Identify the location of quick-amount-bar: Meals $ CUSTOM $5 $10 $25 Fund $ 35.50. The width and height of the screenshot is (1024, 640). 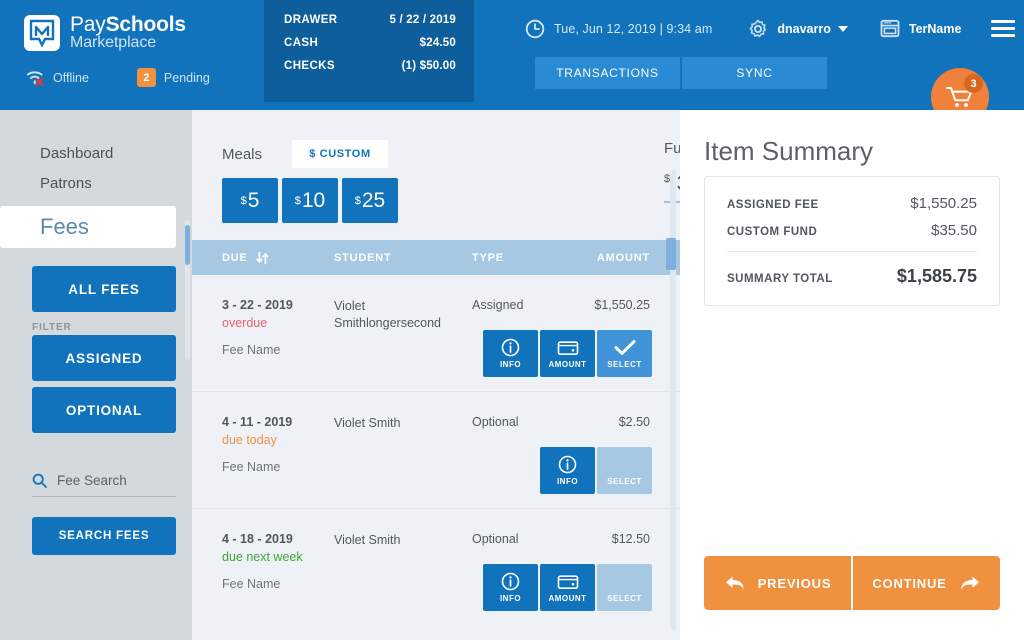
(436, 175).